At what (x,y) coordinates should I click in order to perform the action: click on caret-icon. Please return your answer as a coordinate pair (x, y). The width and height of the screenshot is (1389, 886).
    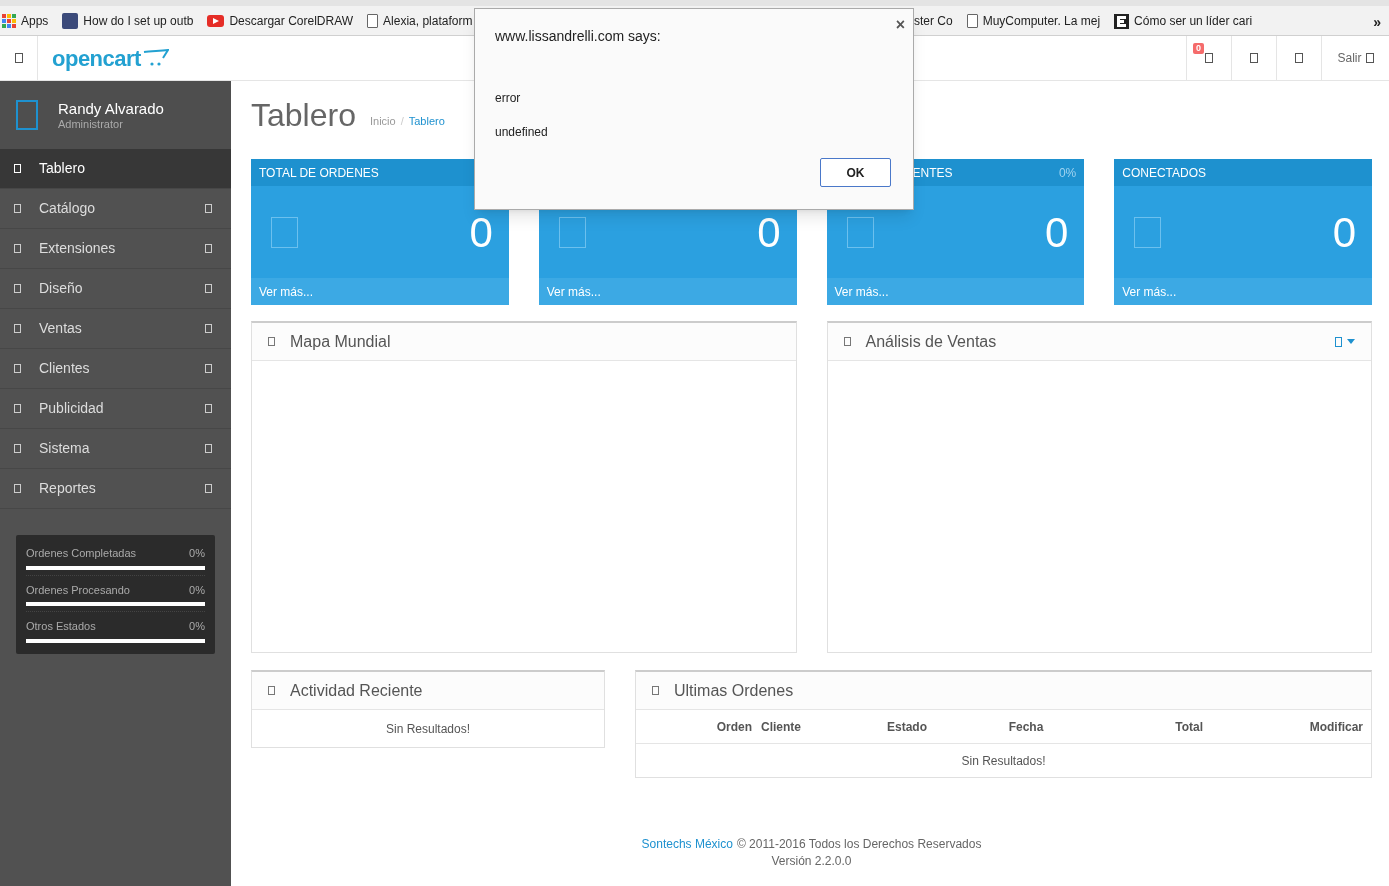
    Looking at the image, I should click on (1351, 341).